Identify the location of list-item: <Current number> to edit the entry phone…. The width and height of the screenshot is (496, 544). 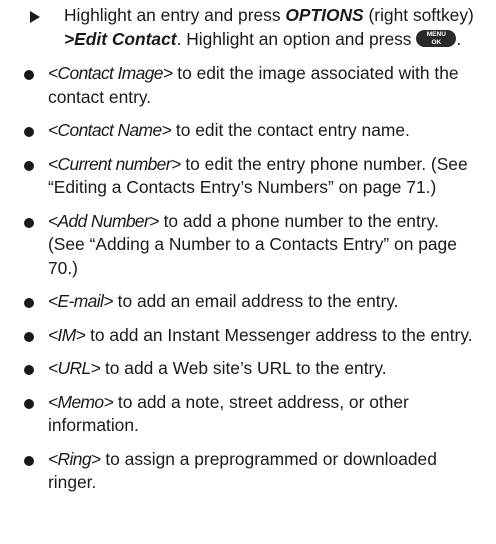
(248, 176).